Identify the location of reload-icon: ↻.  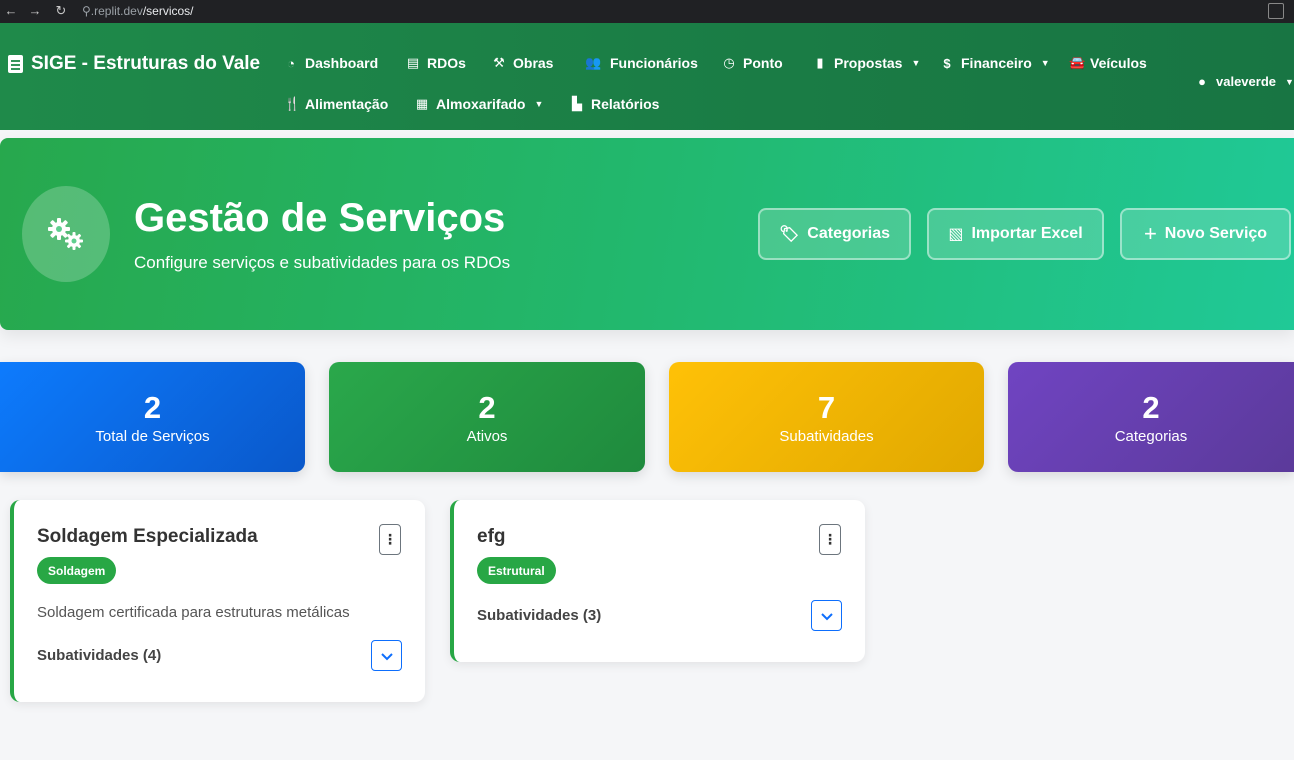
(61, 11).